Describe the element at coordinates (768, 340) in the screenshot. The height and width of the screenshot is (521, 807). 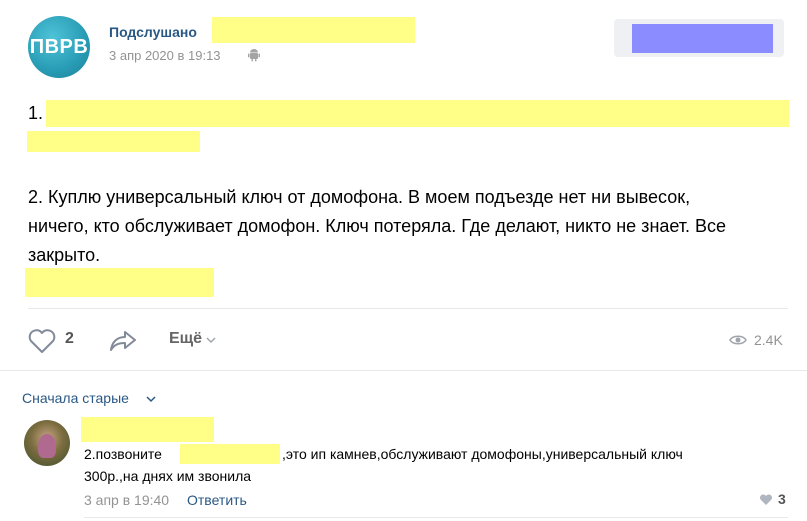
I see `view-count: 2.4K` at that location.